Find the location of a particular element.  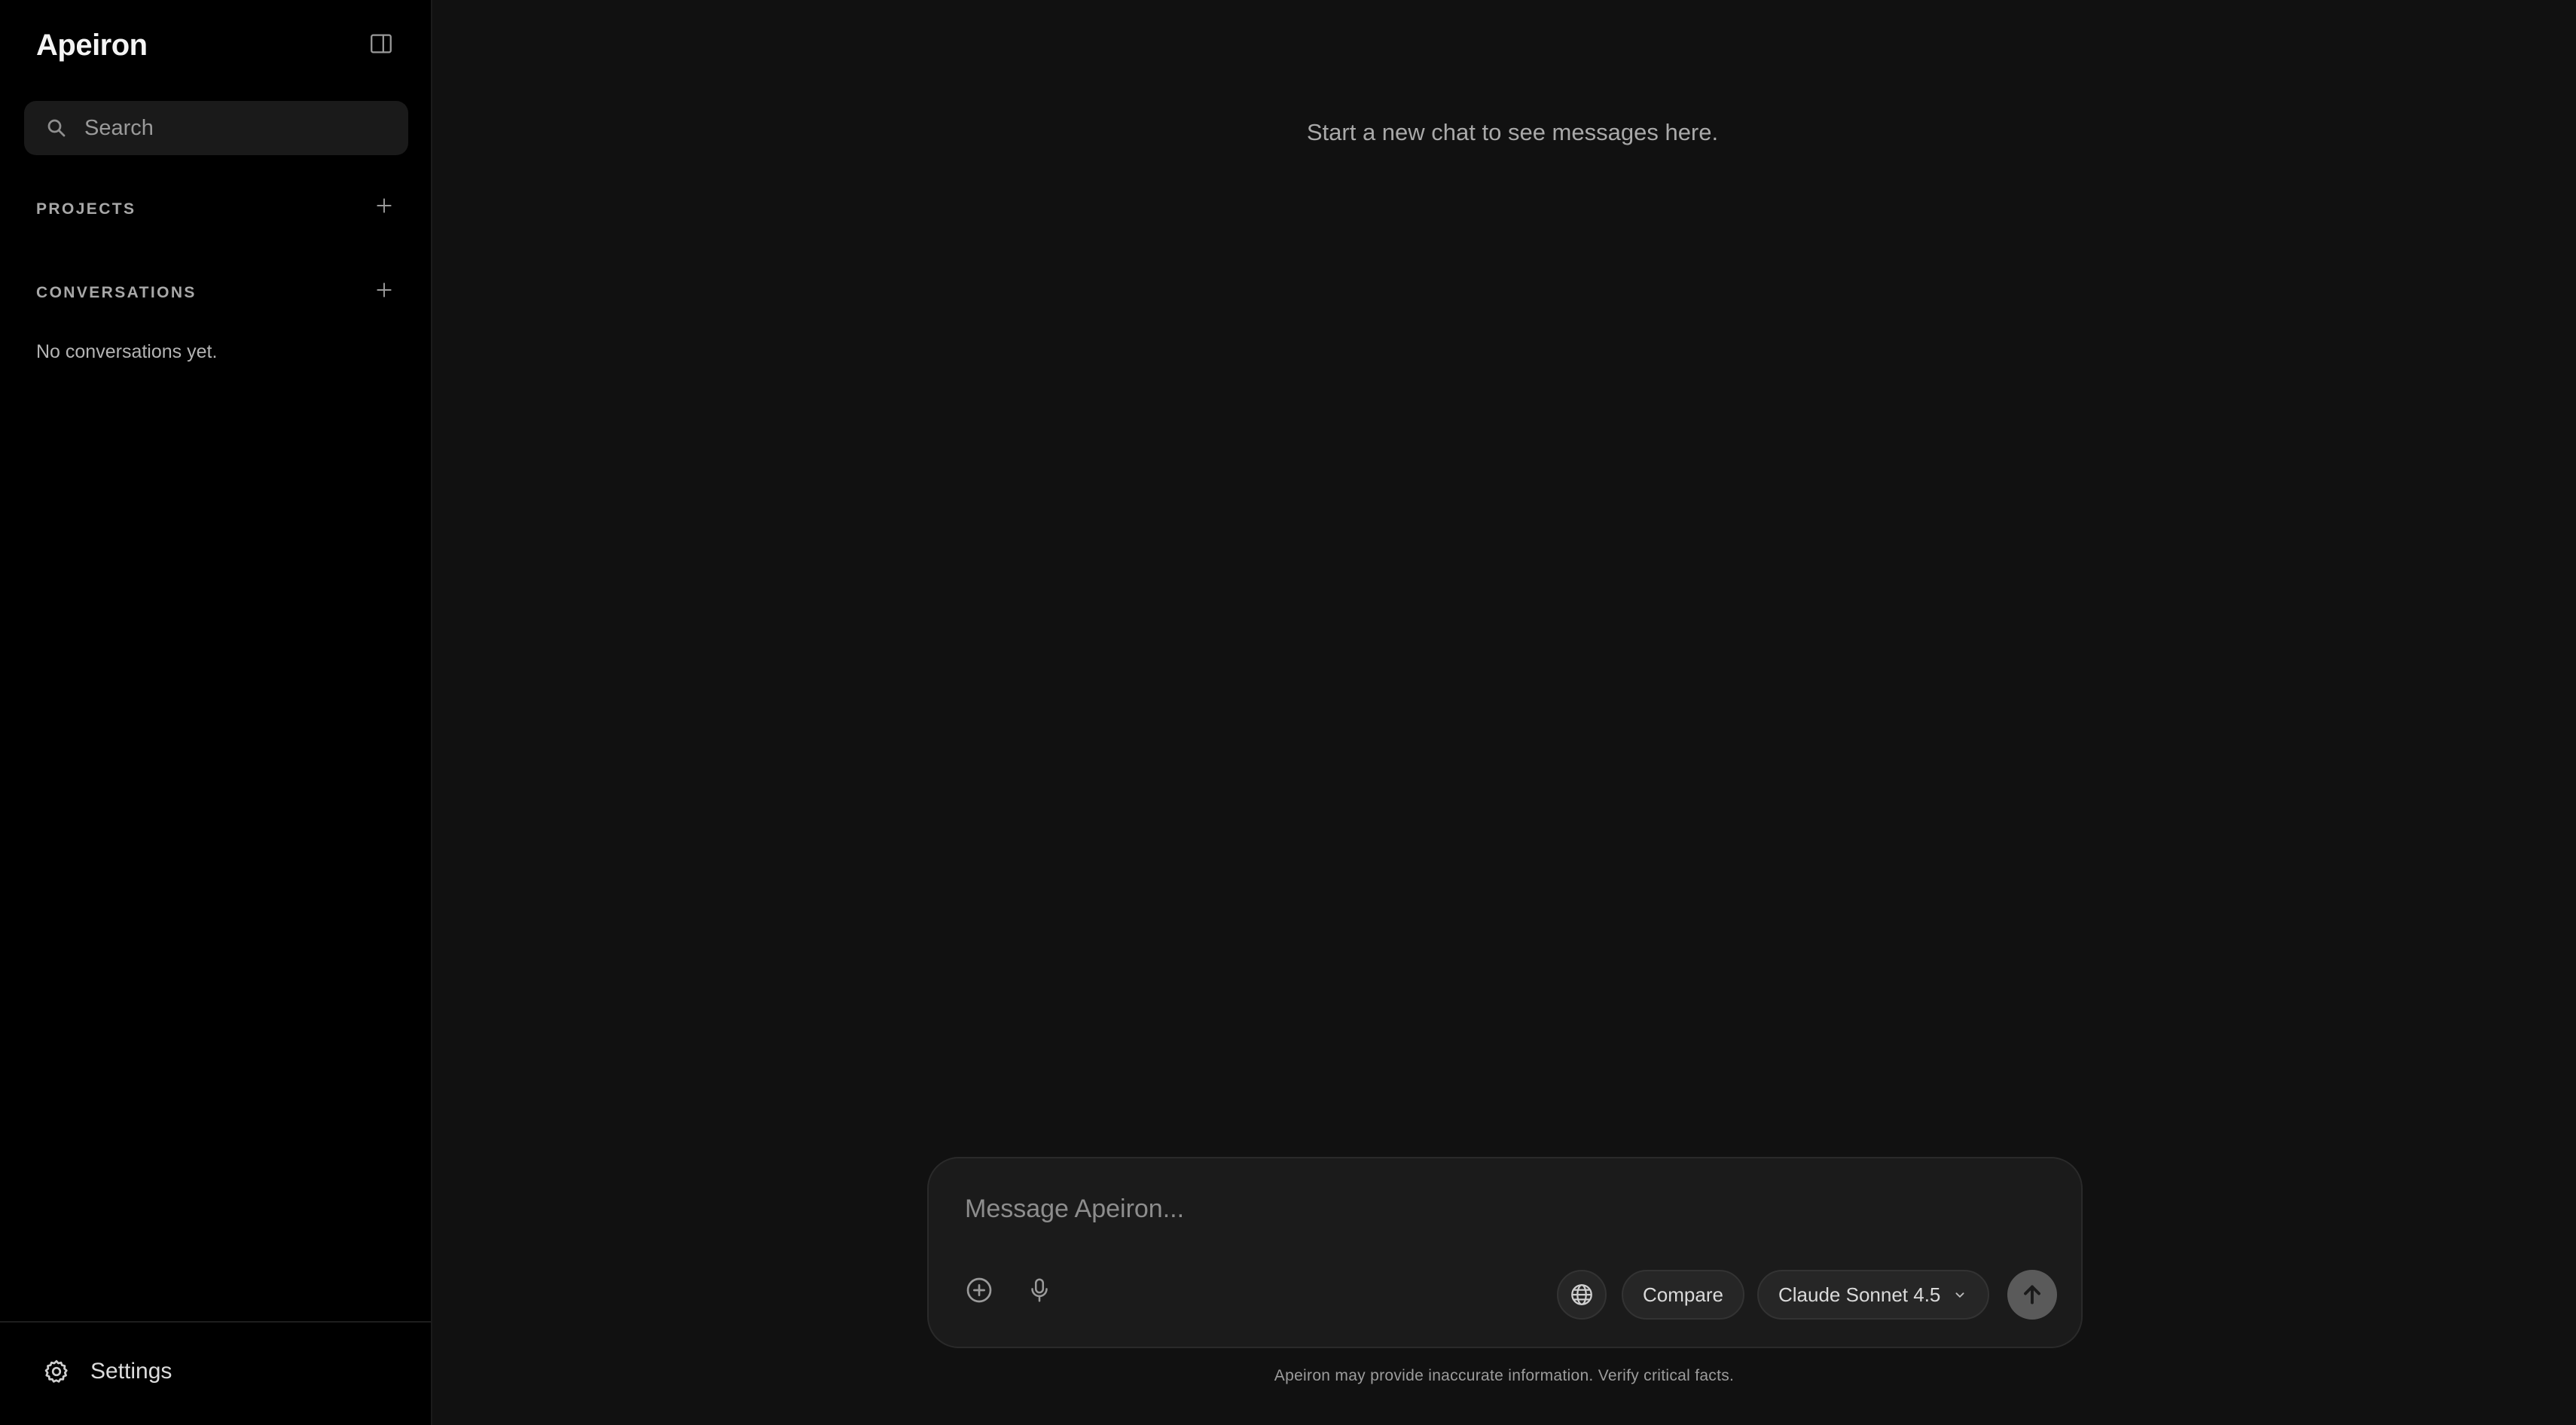

send-button is located at coordinates (2032, 1295).